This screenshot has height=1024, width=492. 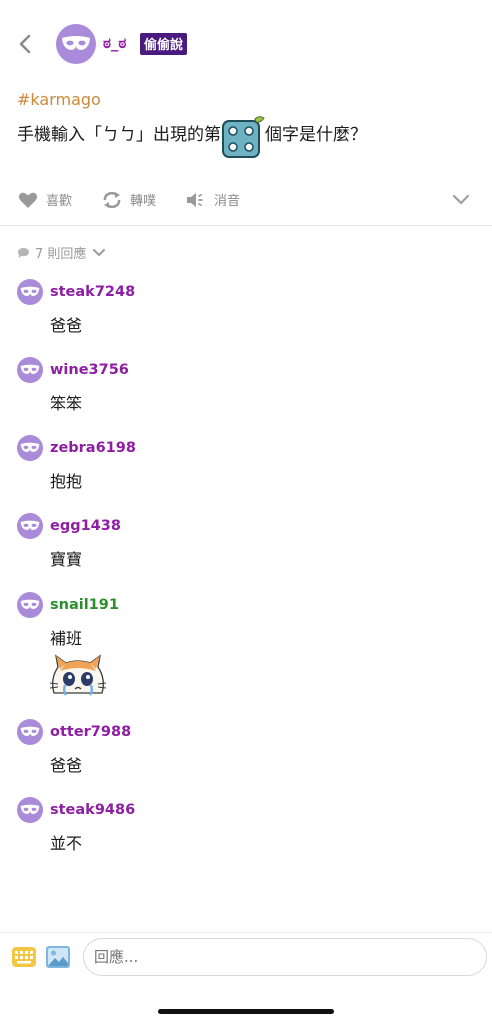 What do you see at coordinates (247, 463) in the screenshot?
I see `comment-item: zebra6198 抱抱` at bounding box center [247, 463].